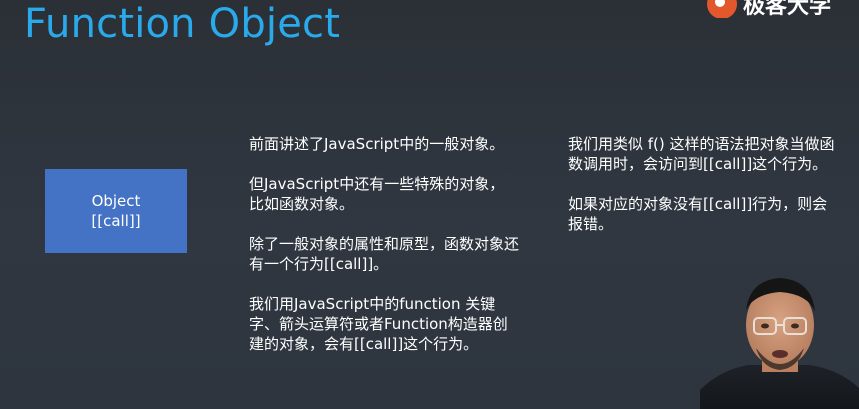  I want to click on object-box-call-label: [[call]], so click(116, 221).